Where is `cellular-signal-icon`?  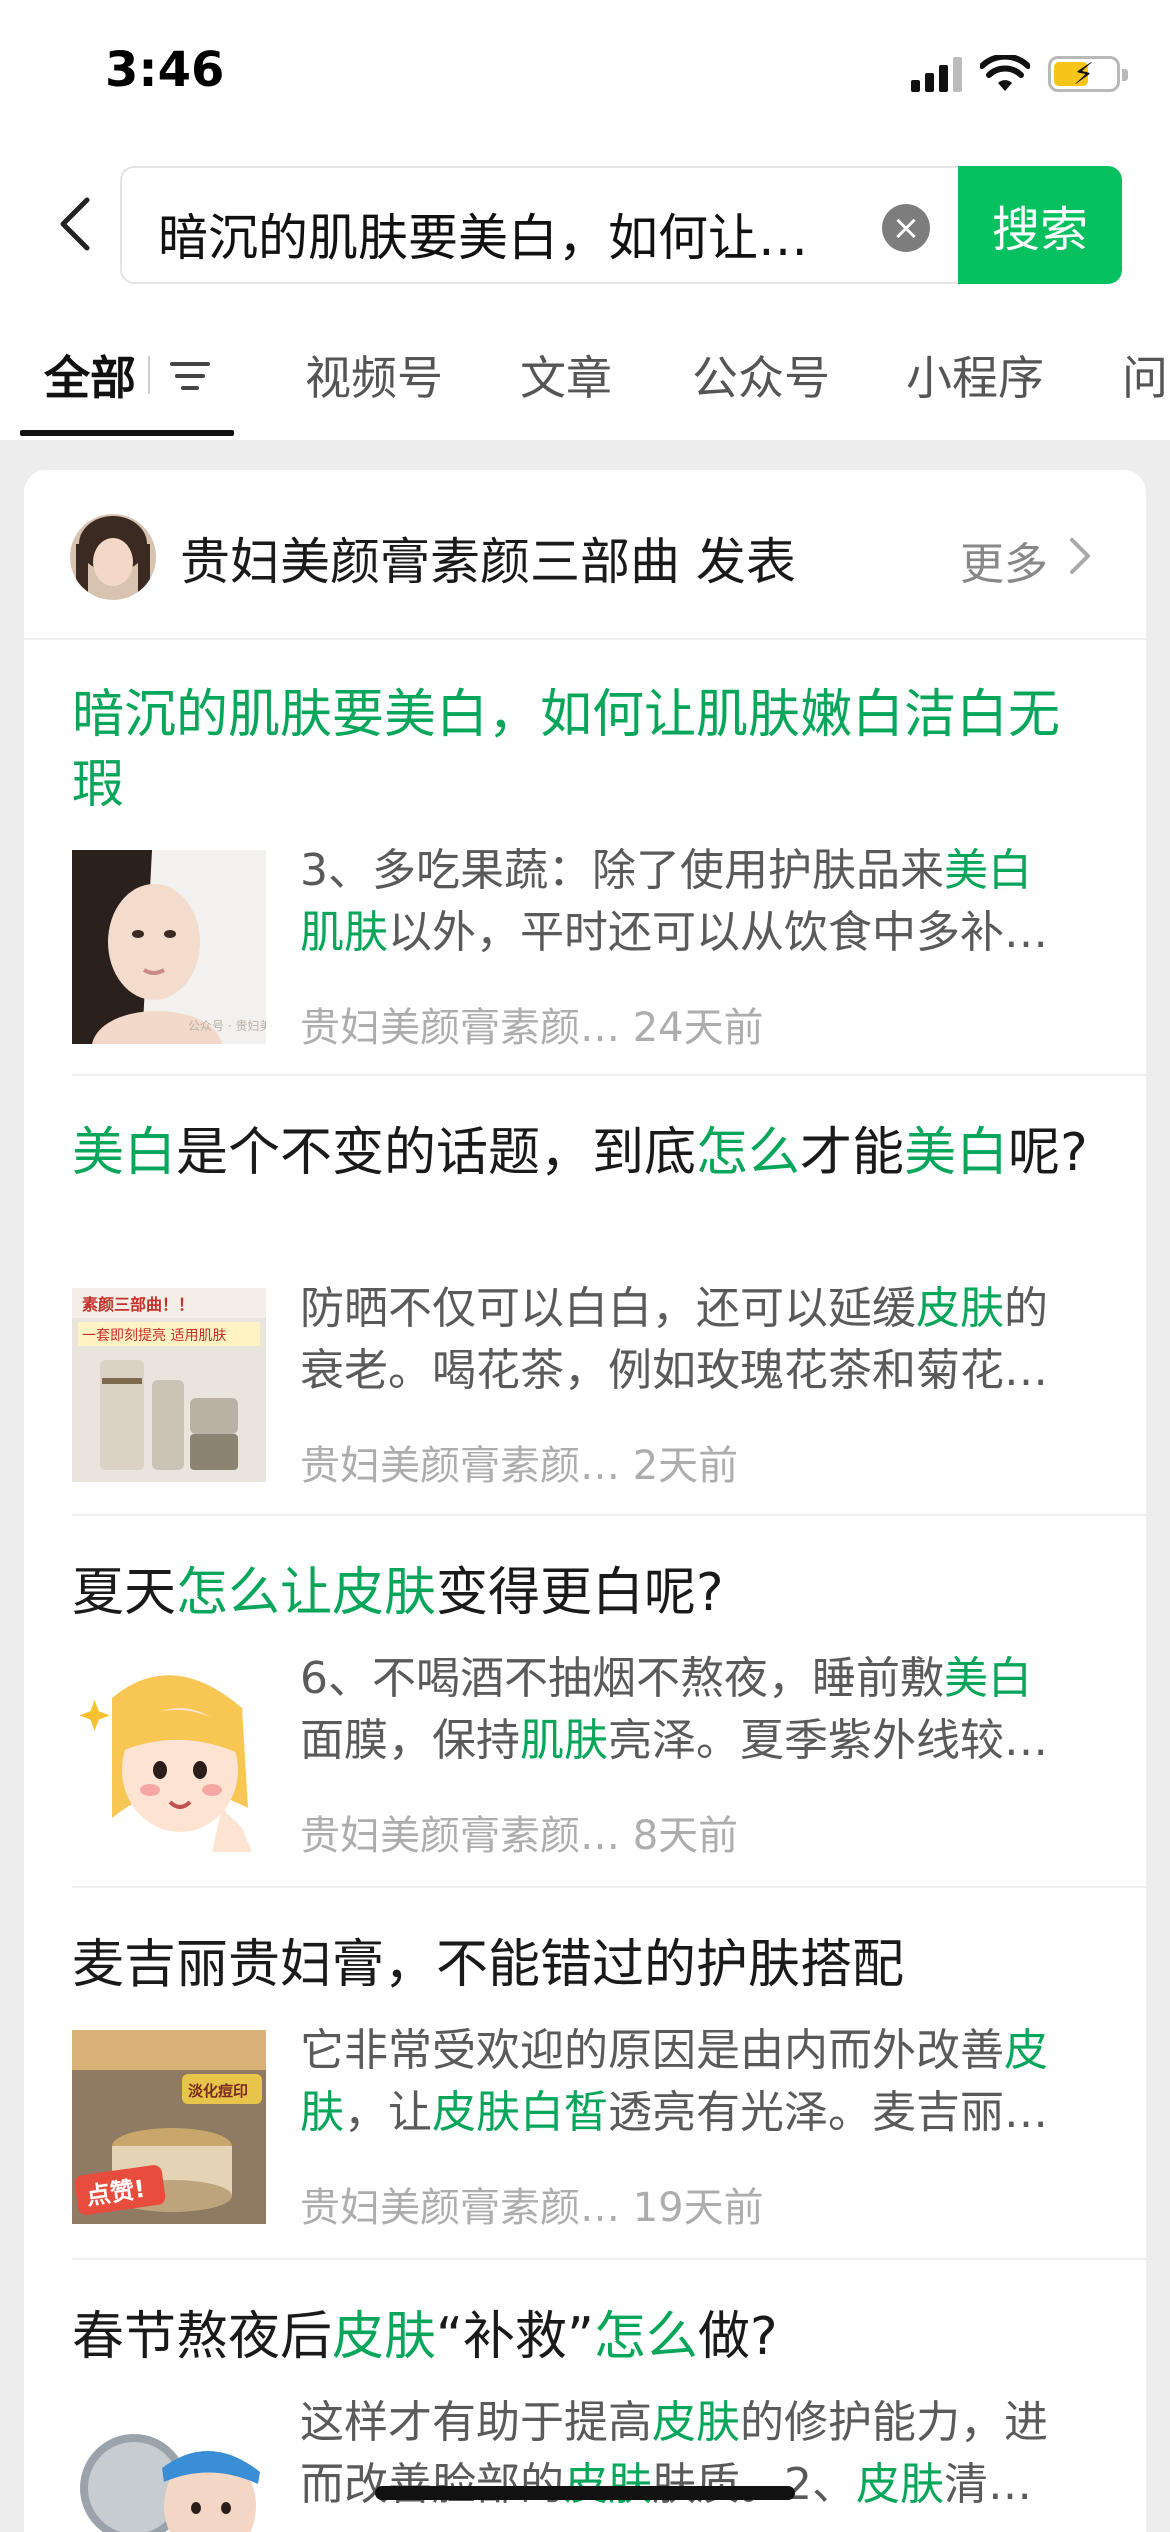
cellular-signal-icon is located at coordinates (936, 74).